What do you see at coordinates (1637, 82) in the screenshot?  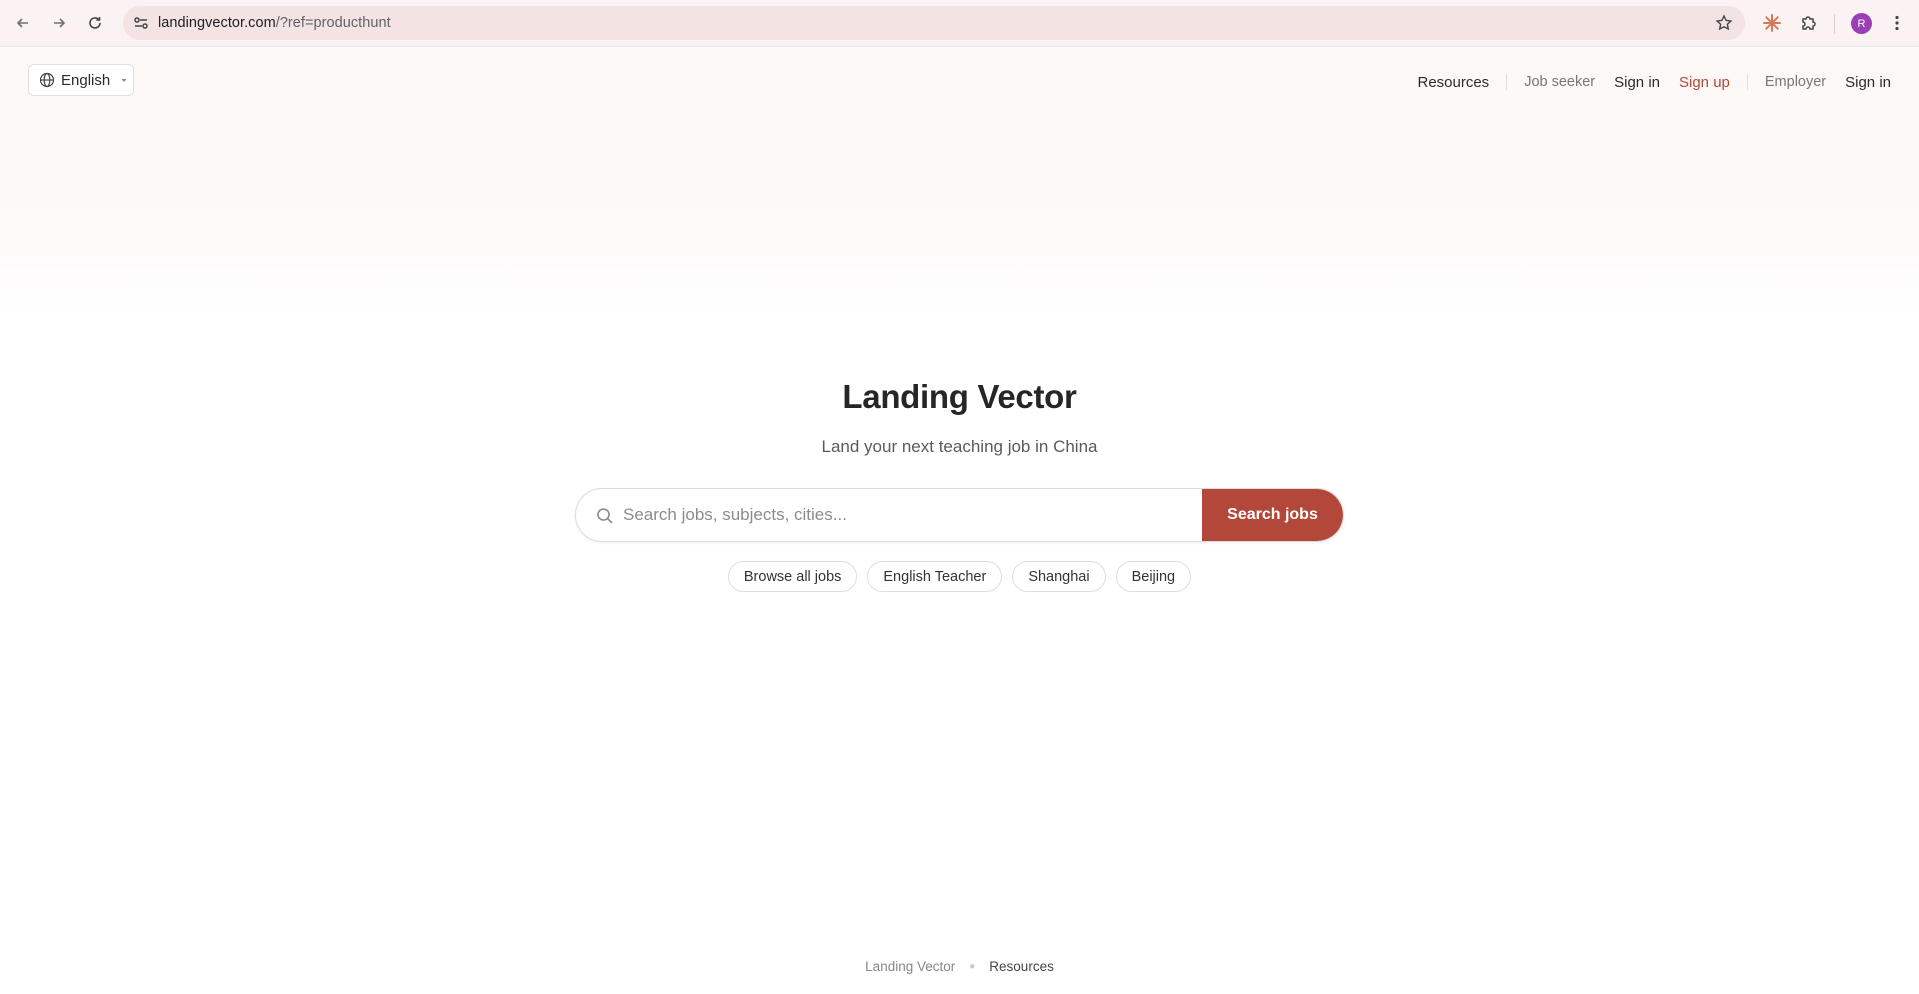 I see `job-seeker-sign-in-link: Sign in` at bounding box center [1637, 82].